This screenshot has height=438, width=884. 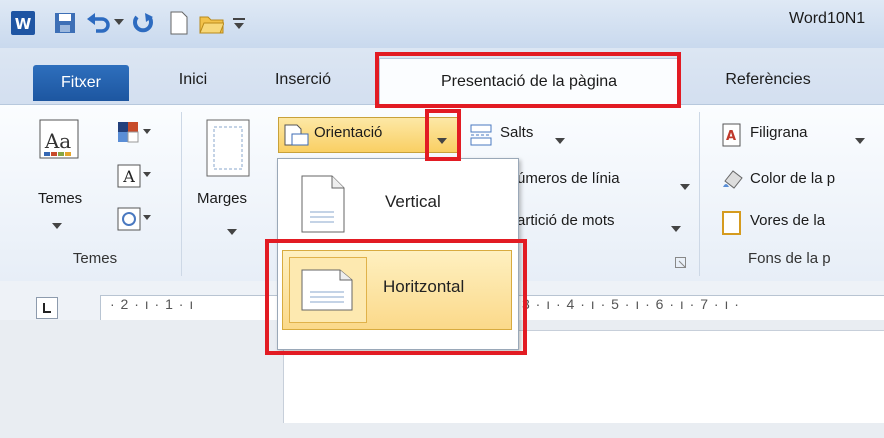 What do you see at coordinates (529, 81) in the screenshot?
I see `tab-page-layout: Presentació de la pàgina` at bounding box center [529, 81].